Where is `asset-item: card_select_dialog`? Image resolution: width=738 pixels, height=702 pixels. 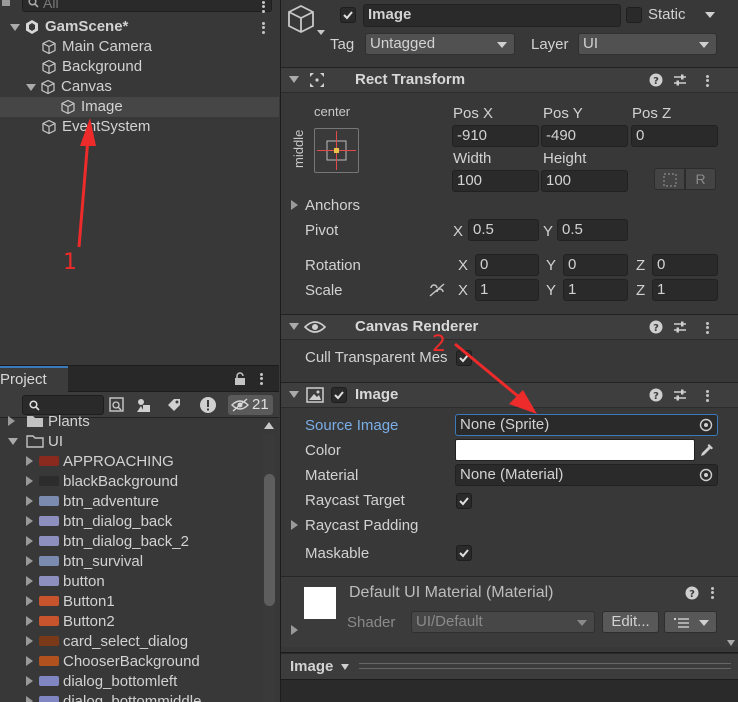 asset-item: card_select_dialog is located at coordinates (131, 641).